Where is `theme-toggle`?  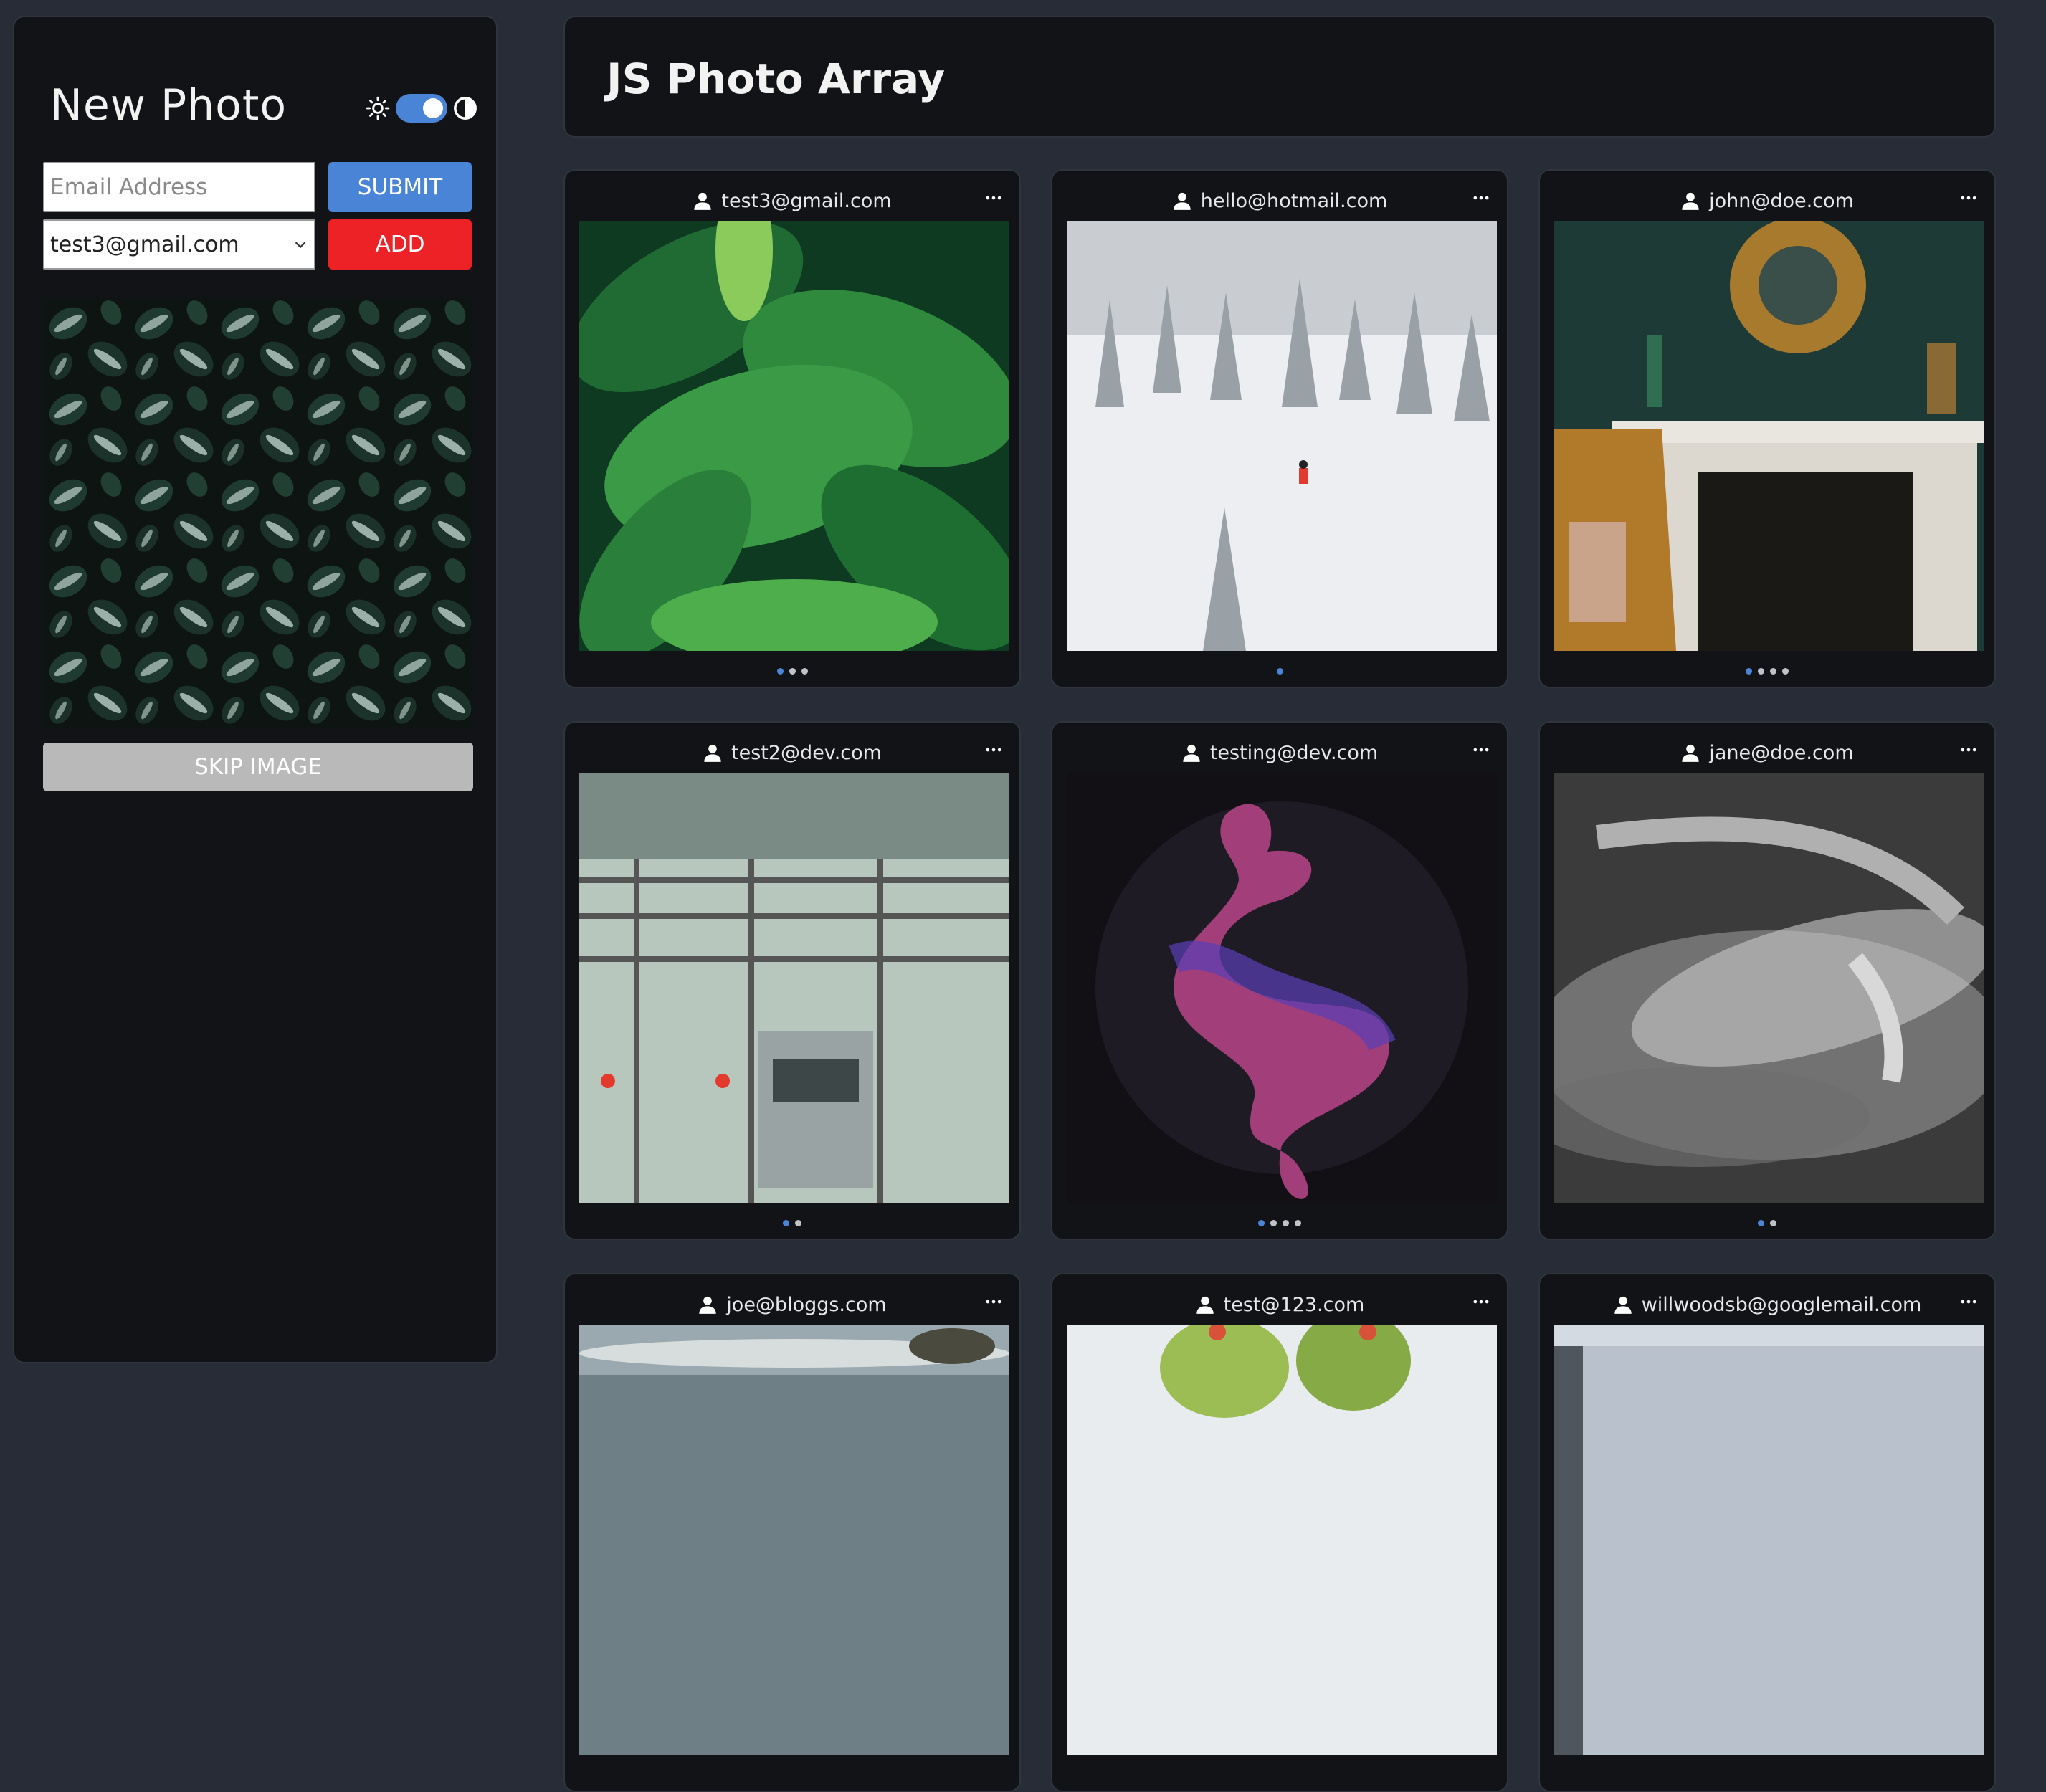 theme-toggle is located at coordinates (421, 108).